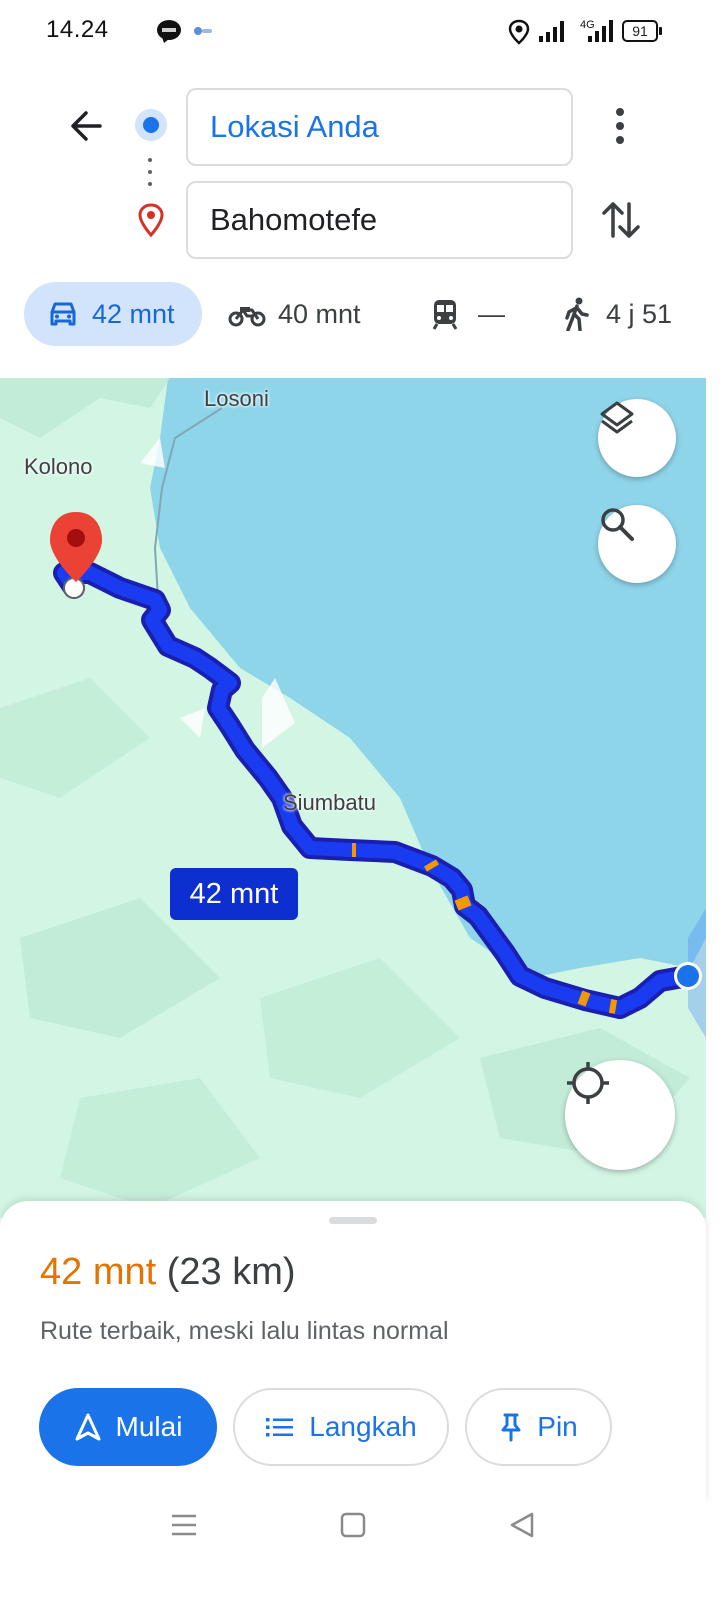  I want to click on destination-text: Bahomotefe, so click(294, 219).